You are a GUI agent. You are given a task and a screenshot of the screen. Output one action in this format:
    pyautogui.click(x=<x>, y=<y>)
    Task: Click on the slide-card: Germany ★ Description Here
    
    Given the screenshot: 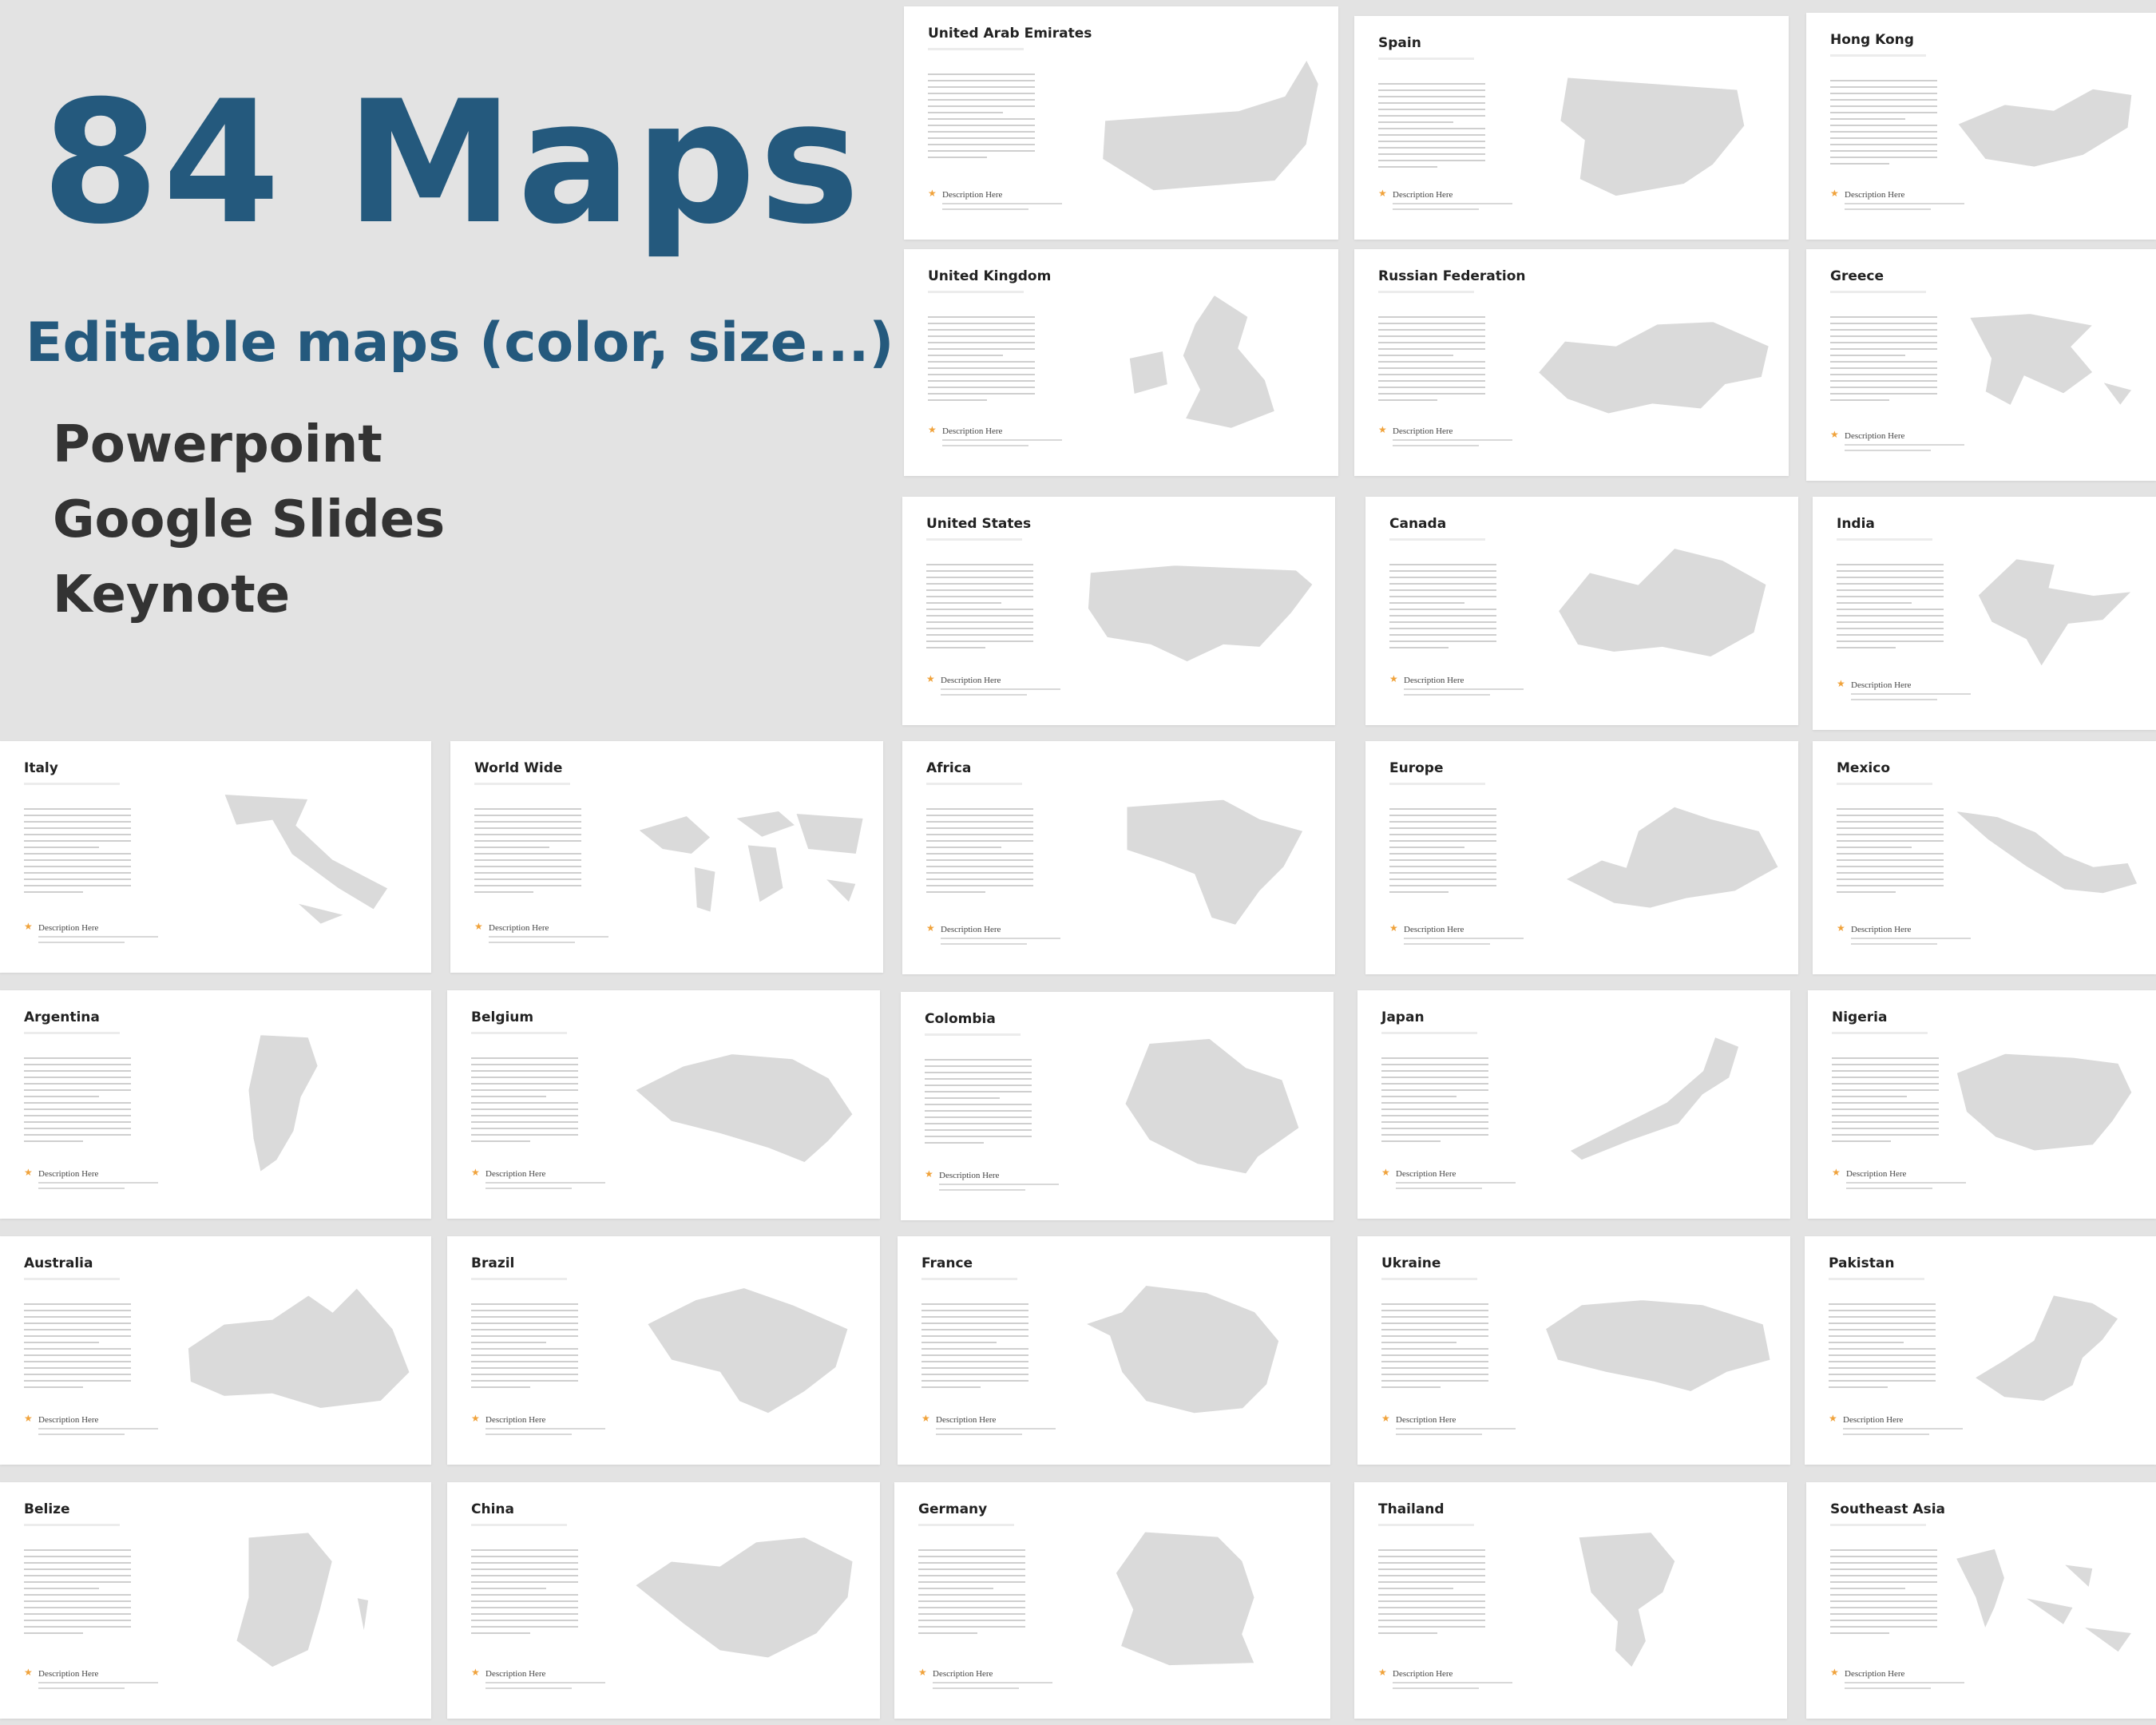 What is the action you would take?
    pyautogui.click(x=1112, y=1601)
    